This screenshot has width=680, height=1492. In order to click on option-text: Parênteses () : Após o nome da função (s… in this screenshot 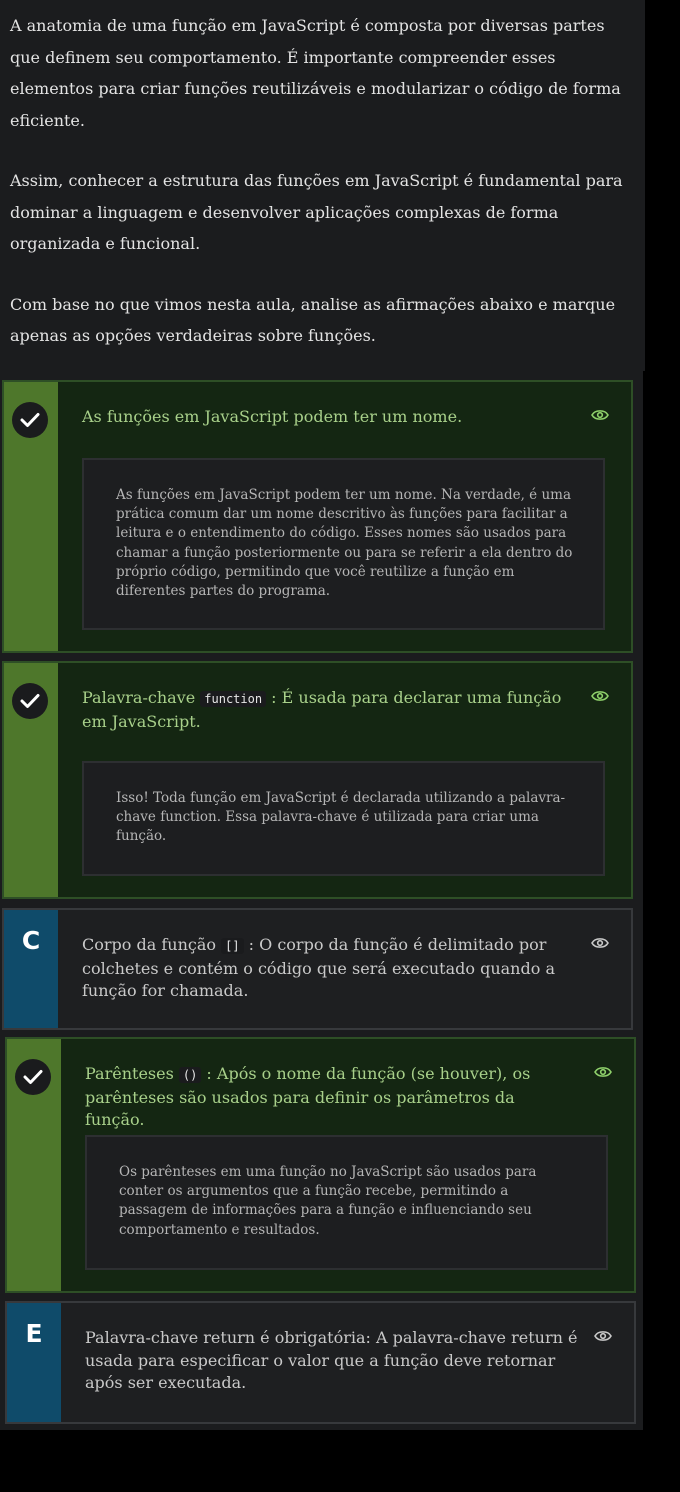, I will do `click(331, 1097)`.